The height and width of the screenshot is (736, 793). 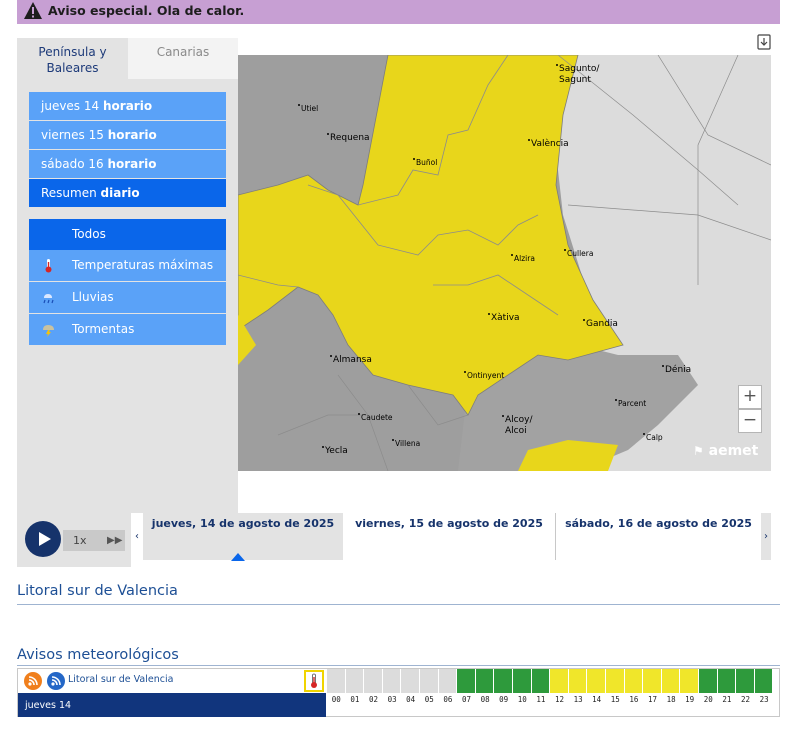 I want to click on town-label: València, so click(x=550, y=144).